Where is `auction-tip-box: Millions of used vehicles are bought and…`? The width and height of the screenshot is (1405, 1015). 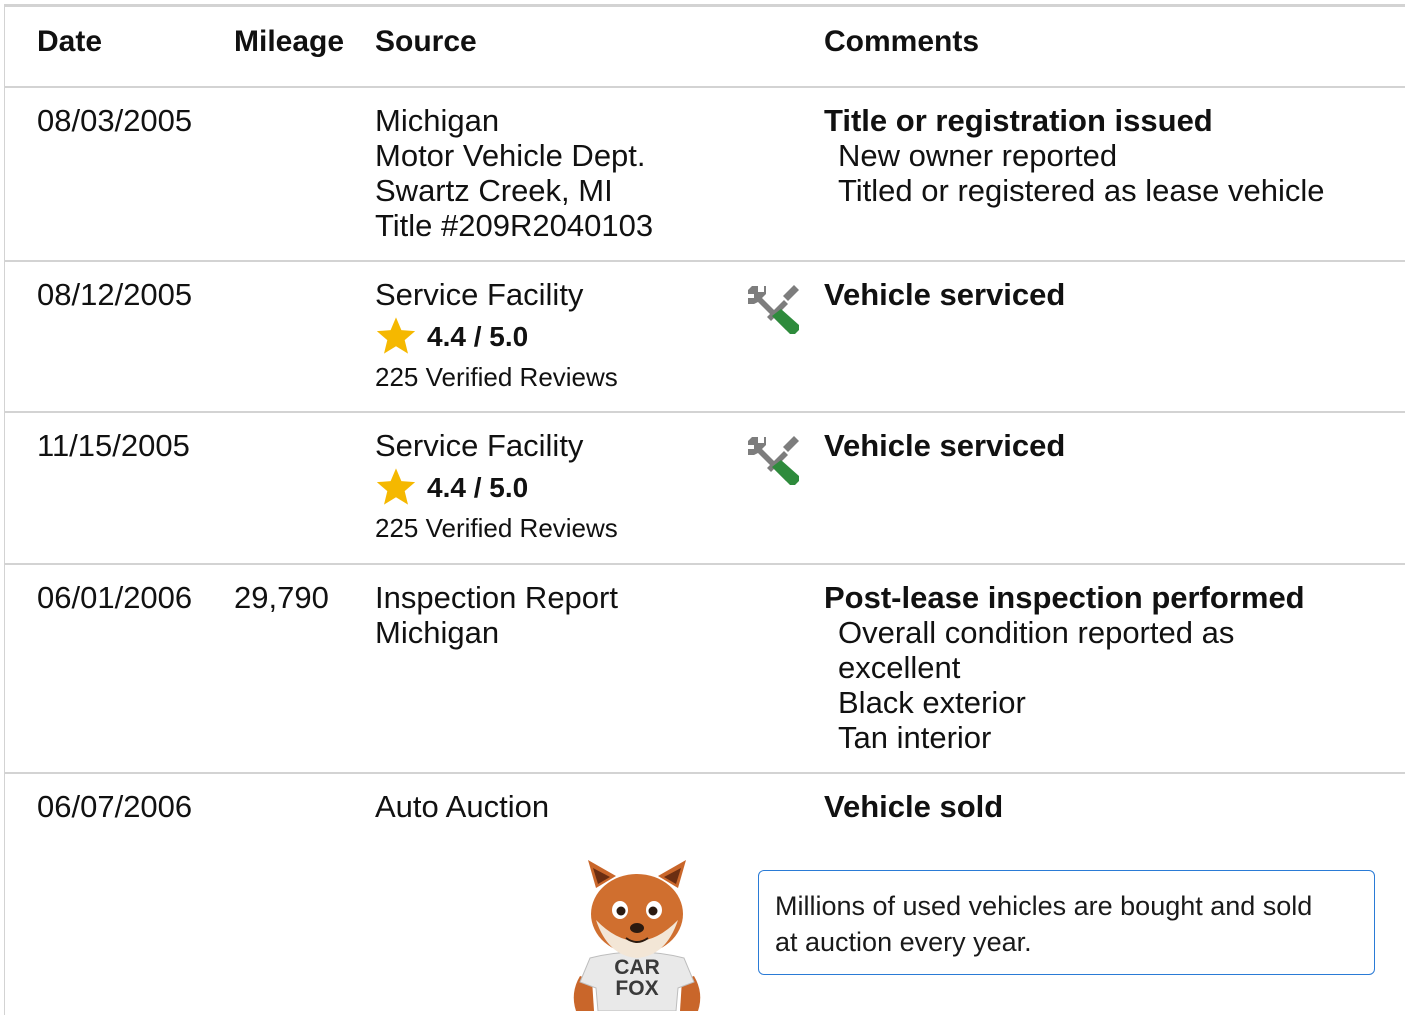 auction-tip-box: Millions of used vehicles are bought and… is located at coordinates (1066, 922).